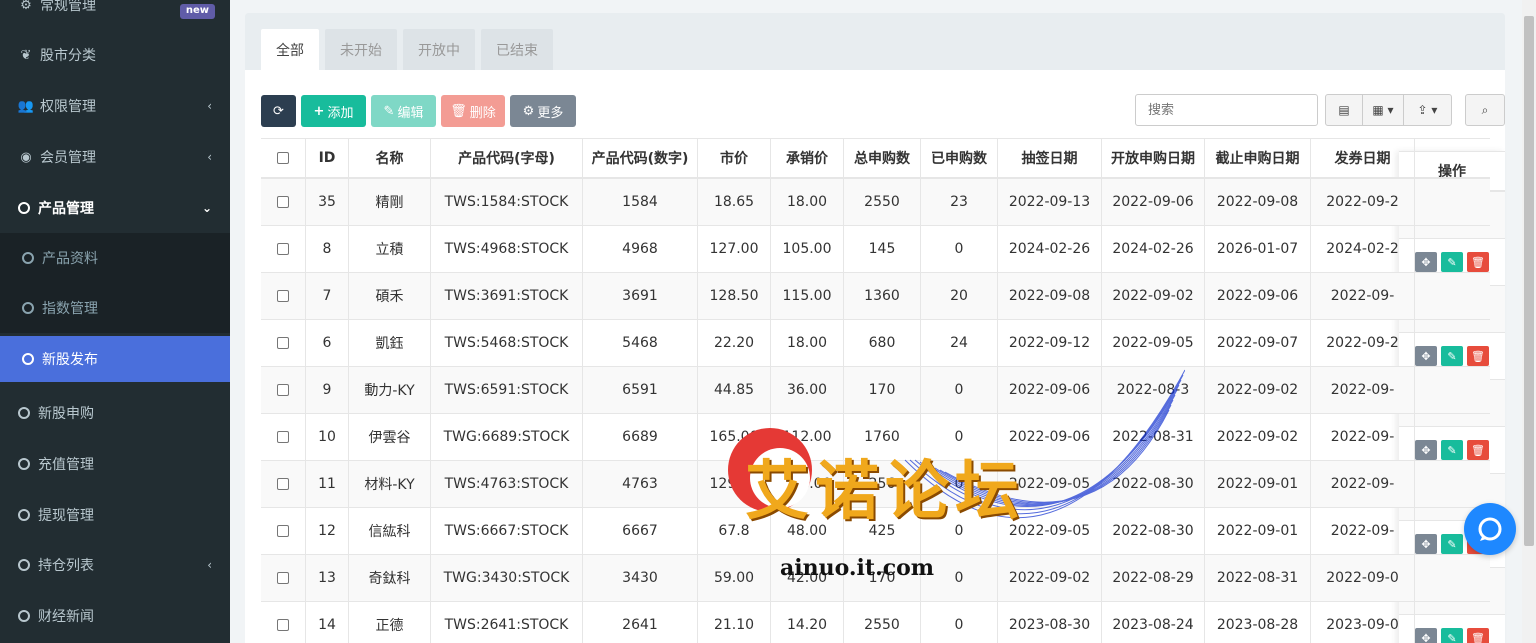  What do you see at coordinates (439, 49) in the screenshot?
I see `tab-open: 开放中` at bounding box center [439, 49].